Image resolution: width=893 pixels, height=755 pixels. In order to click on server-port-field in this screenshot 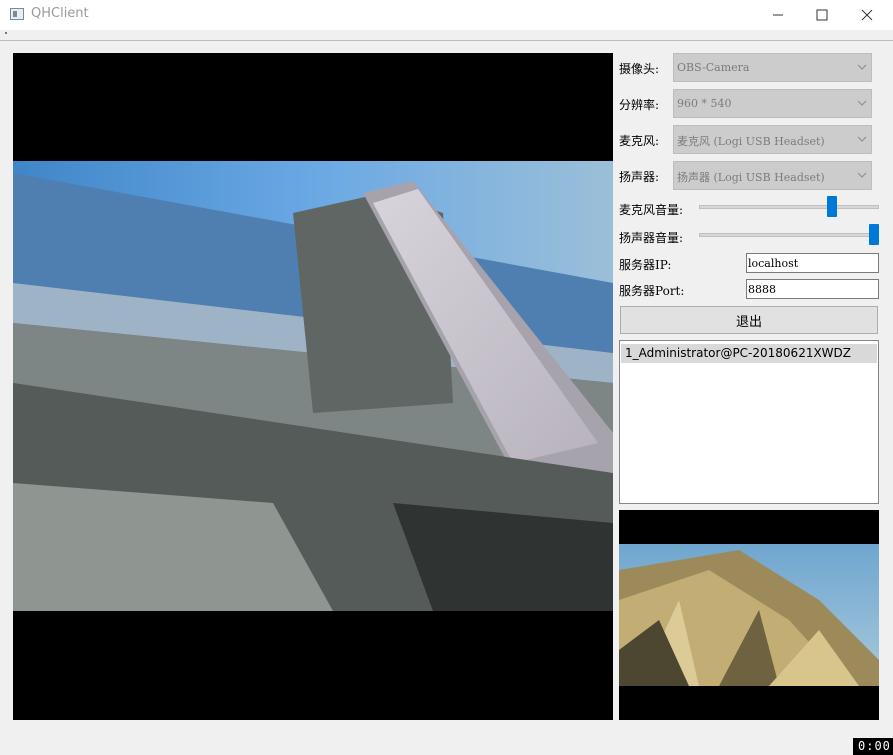, I will do `click(812, 289)`.